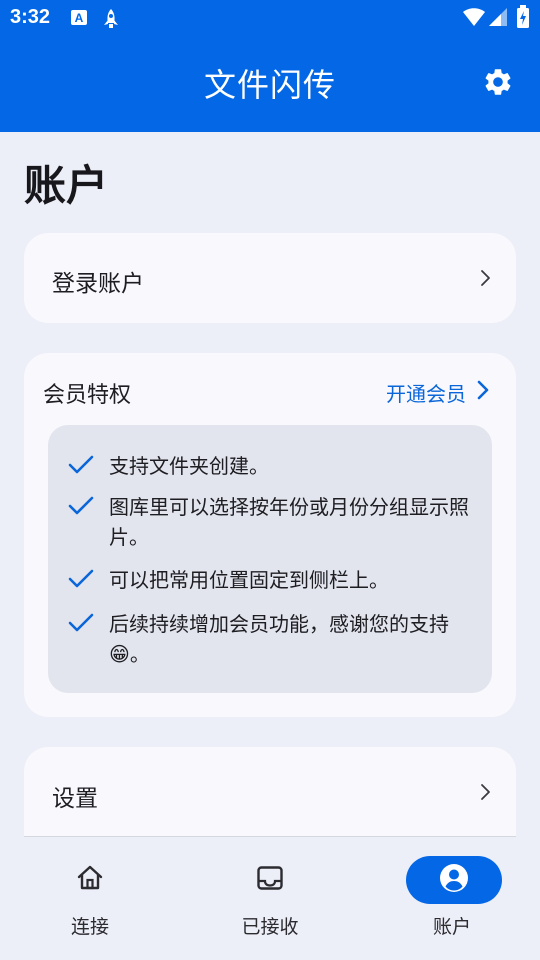  I want to click on signal-icon, so click(498, 16).